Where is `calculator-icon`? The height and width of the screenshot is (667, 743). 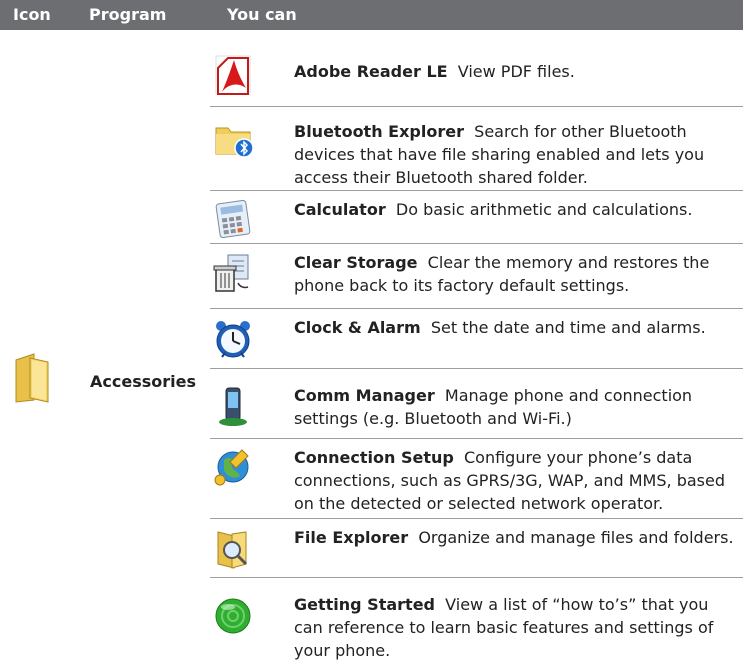 calculator-icon is located at coordinates (233, 219).